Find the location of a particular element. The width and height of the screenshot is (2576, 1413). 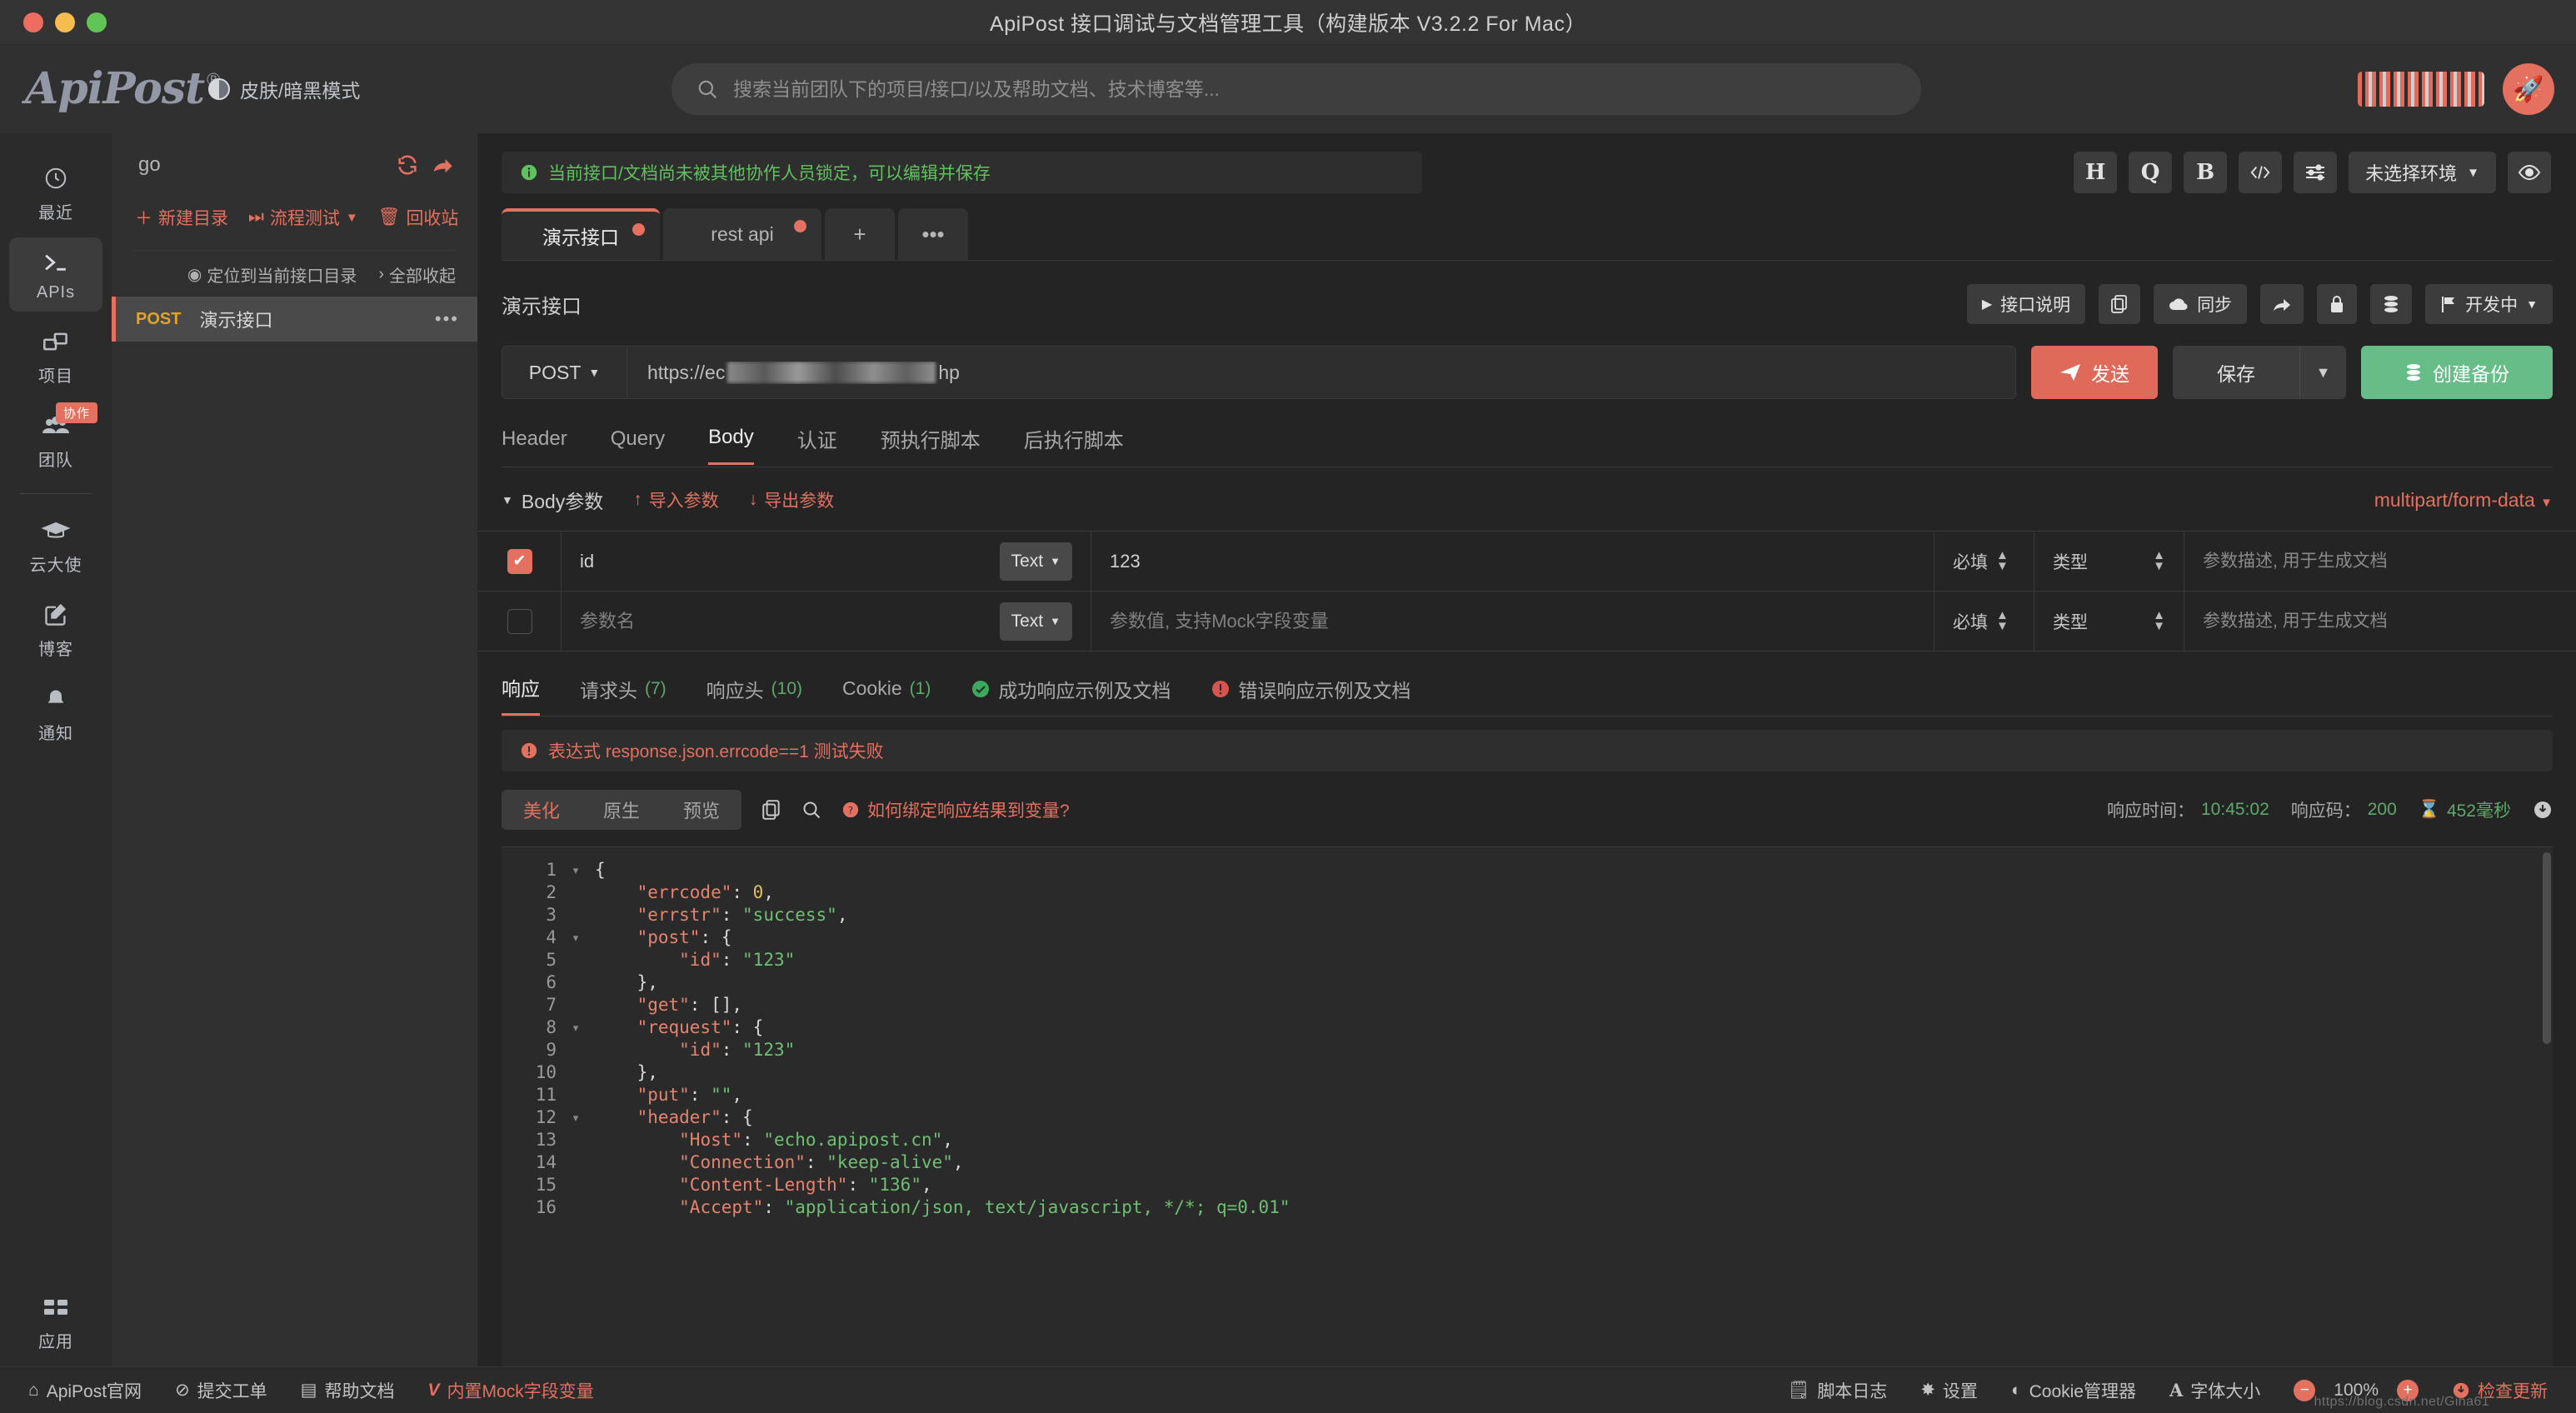

share-icon is located at coordinates (442, 165).